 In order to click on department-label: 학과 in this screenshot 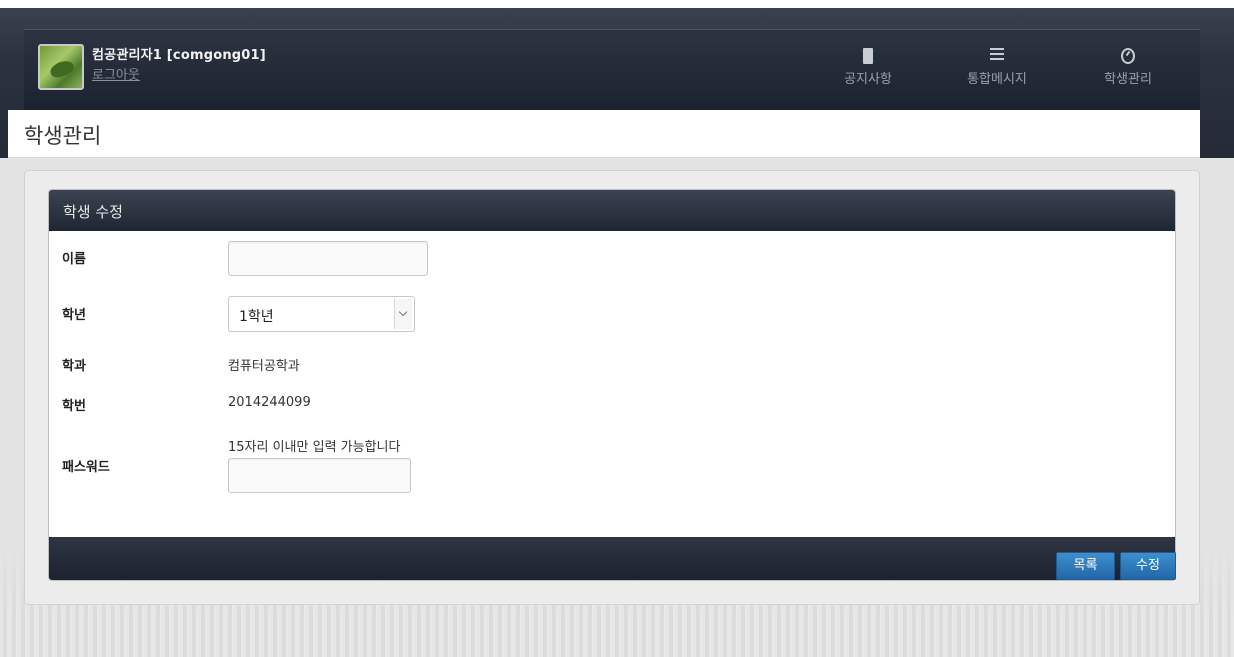, I will do `click(74, 366)`.